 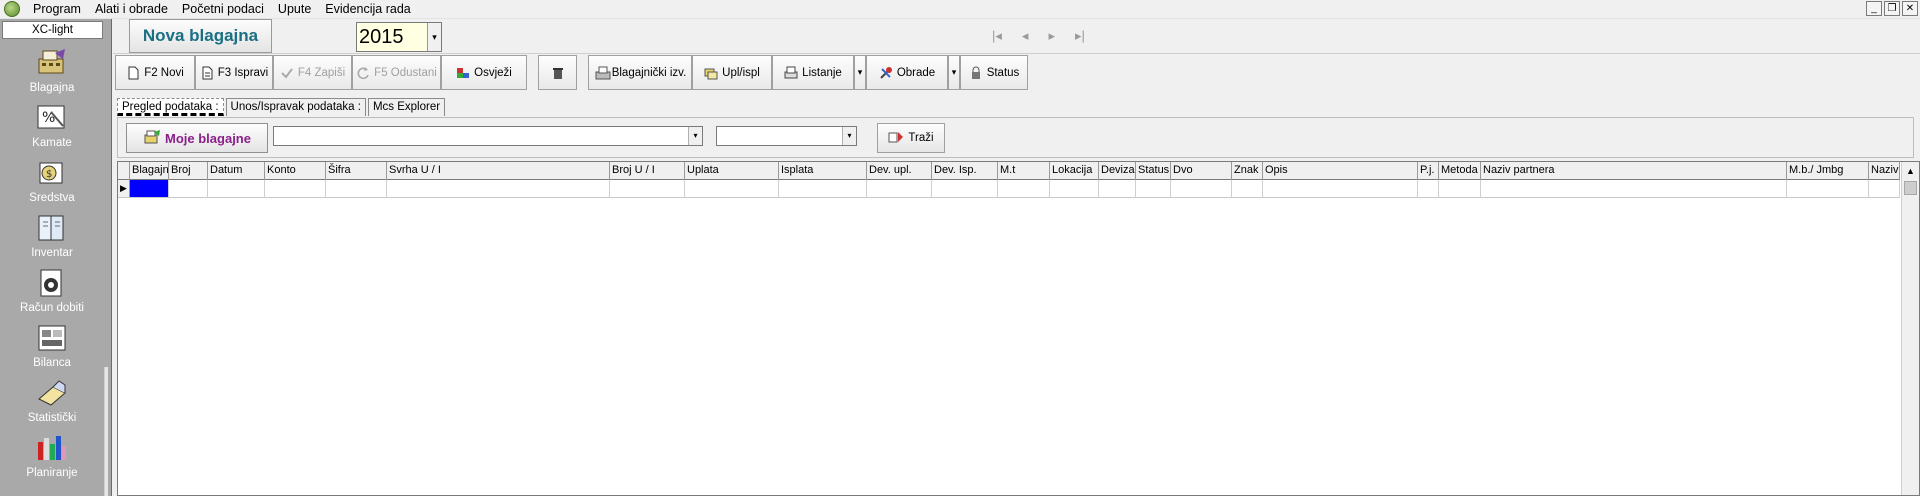 I want to click on minimize-button: _, so click(x=1874, y=8).